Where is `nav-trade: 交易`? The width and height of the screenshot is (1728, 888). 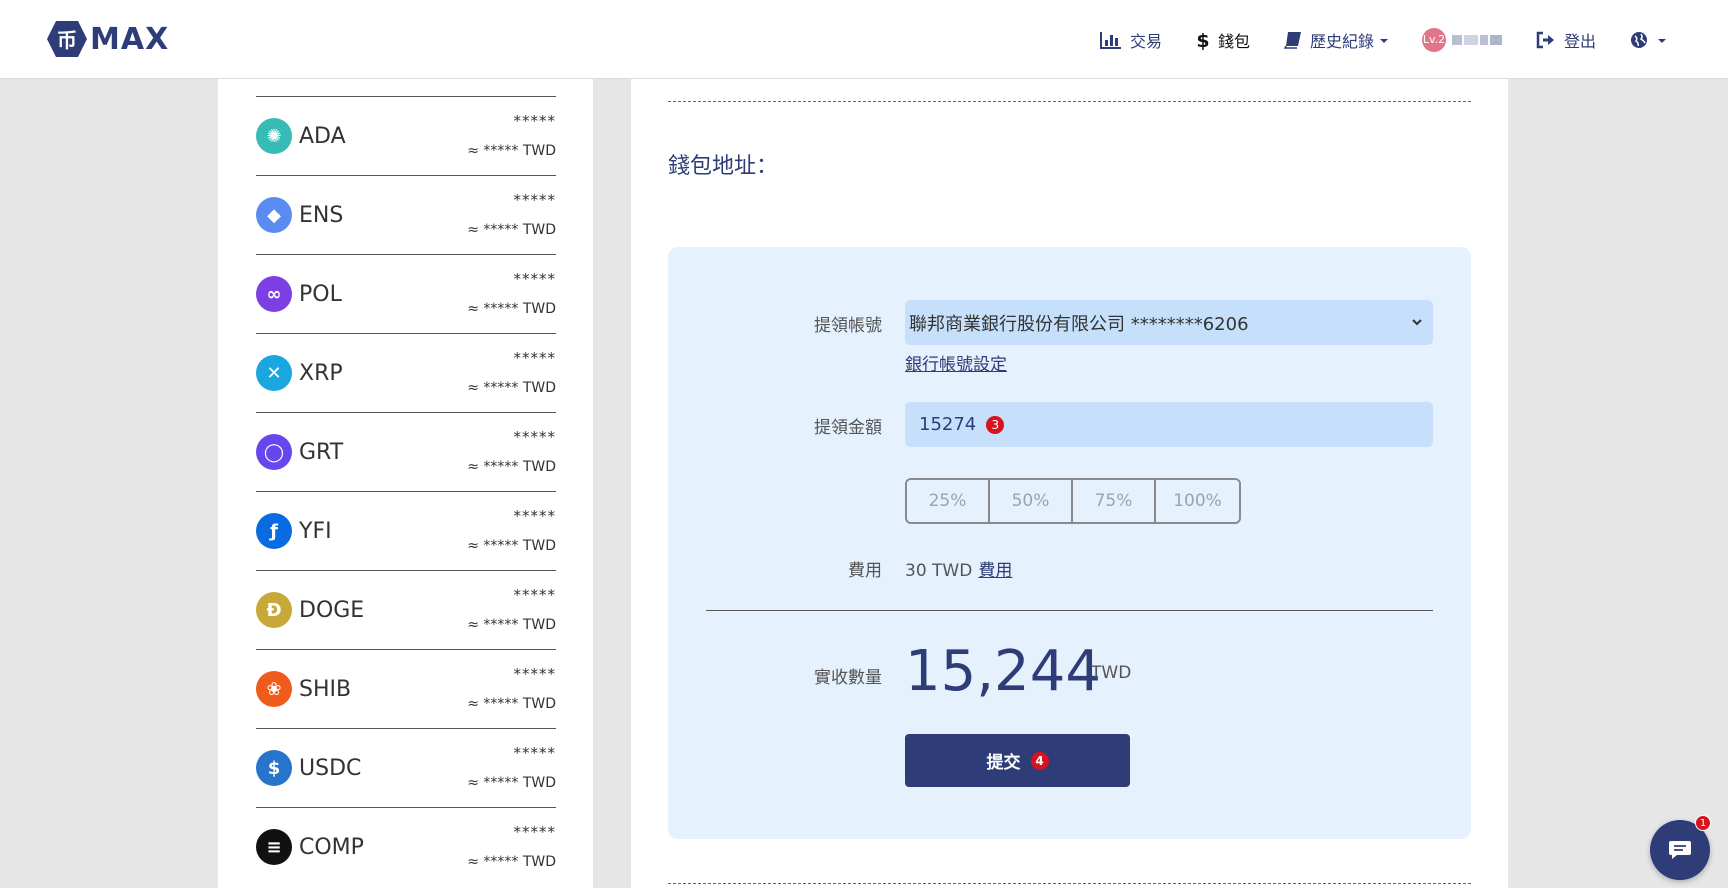 nav-trade: 交易 is located at coordinates (1130, 40).